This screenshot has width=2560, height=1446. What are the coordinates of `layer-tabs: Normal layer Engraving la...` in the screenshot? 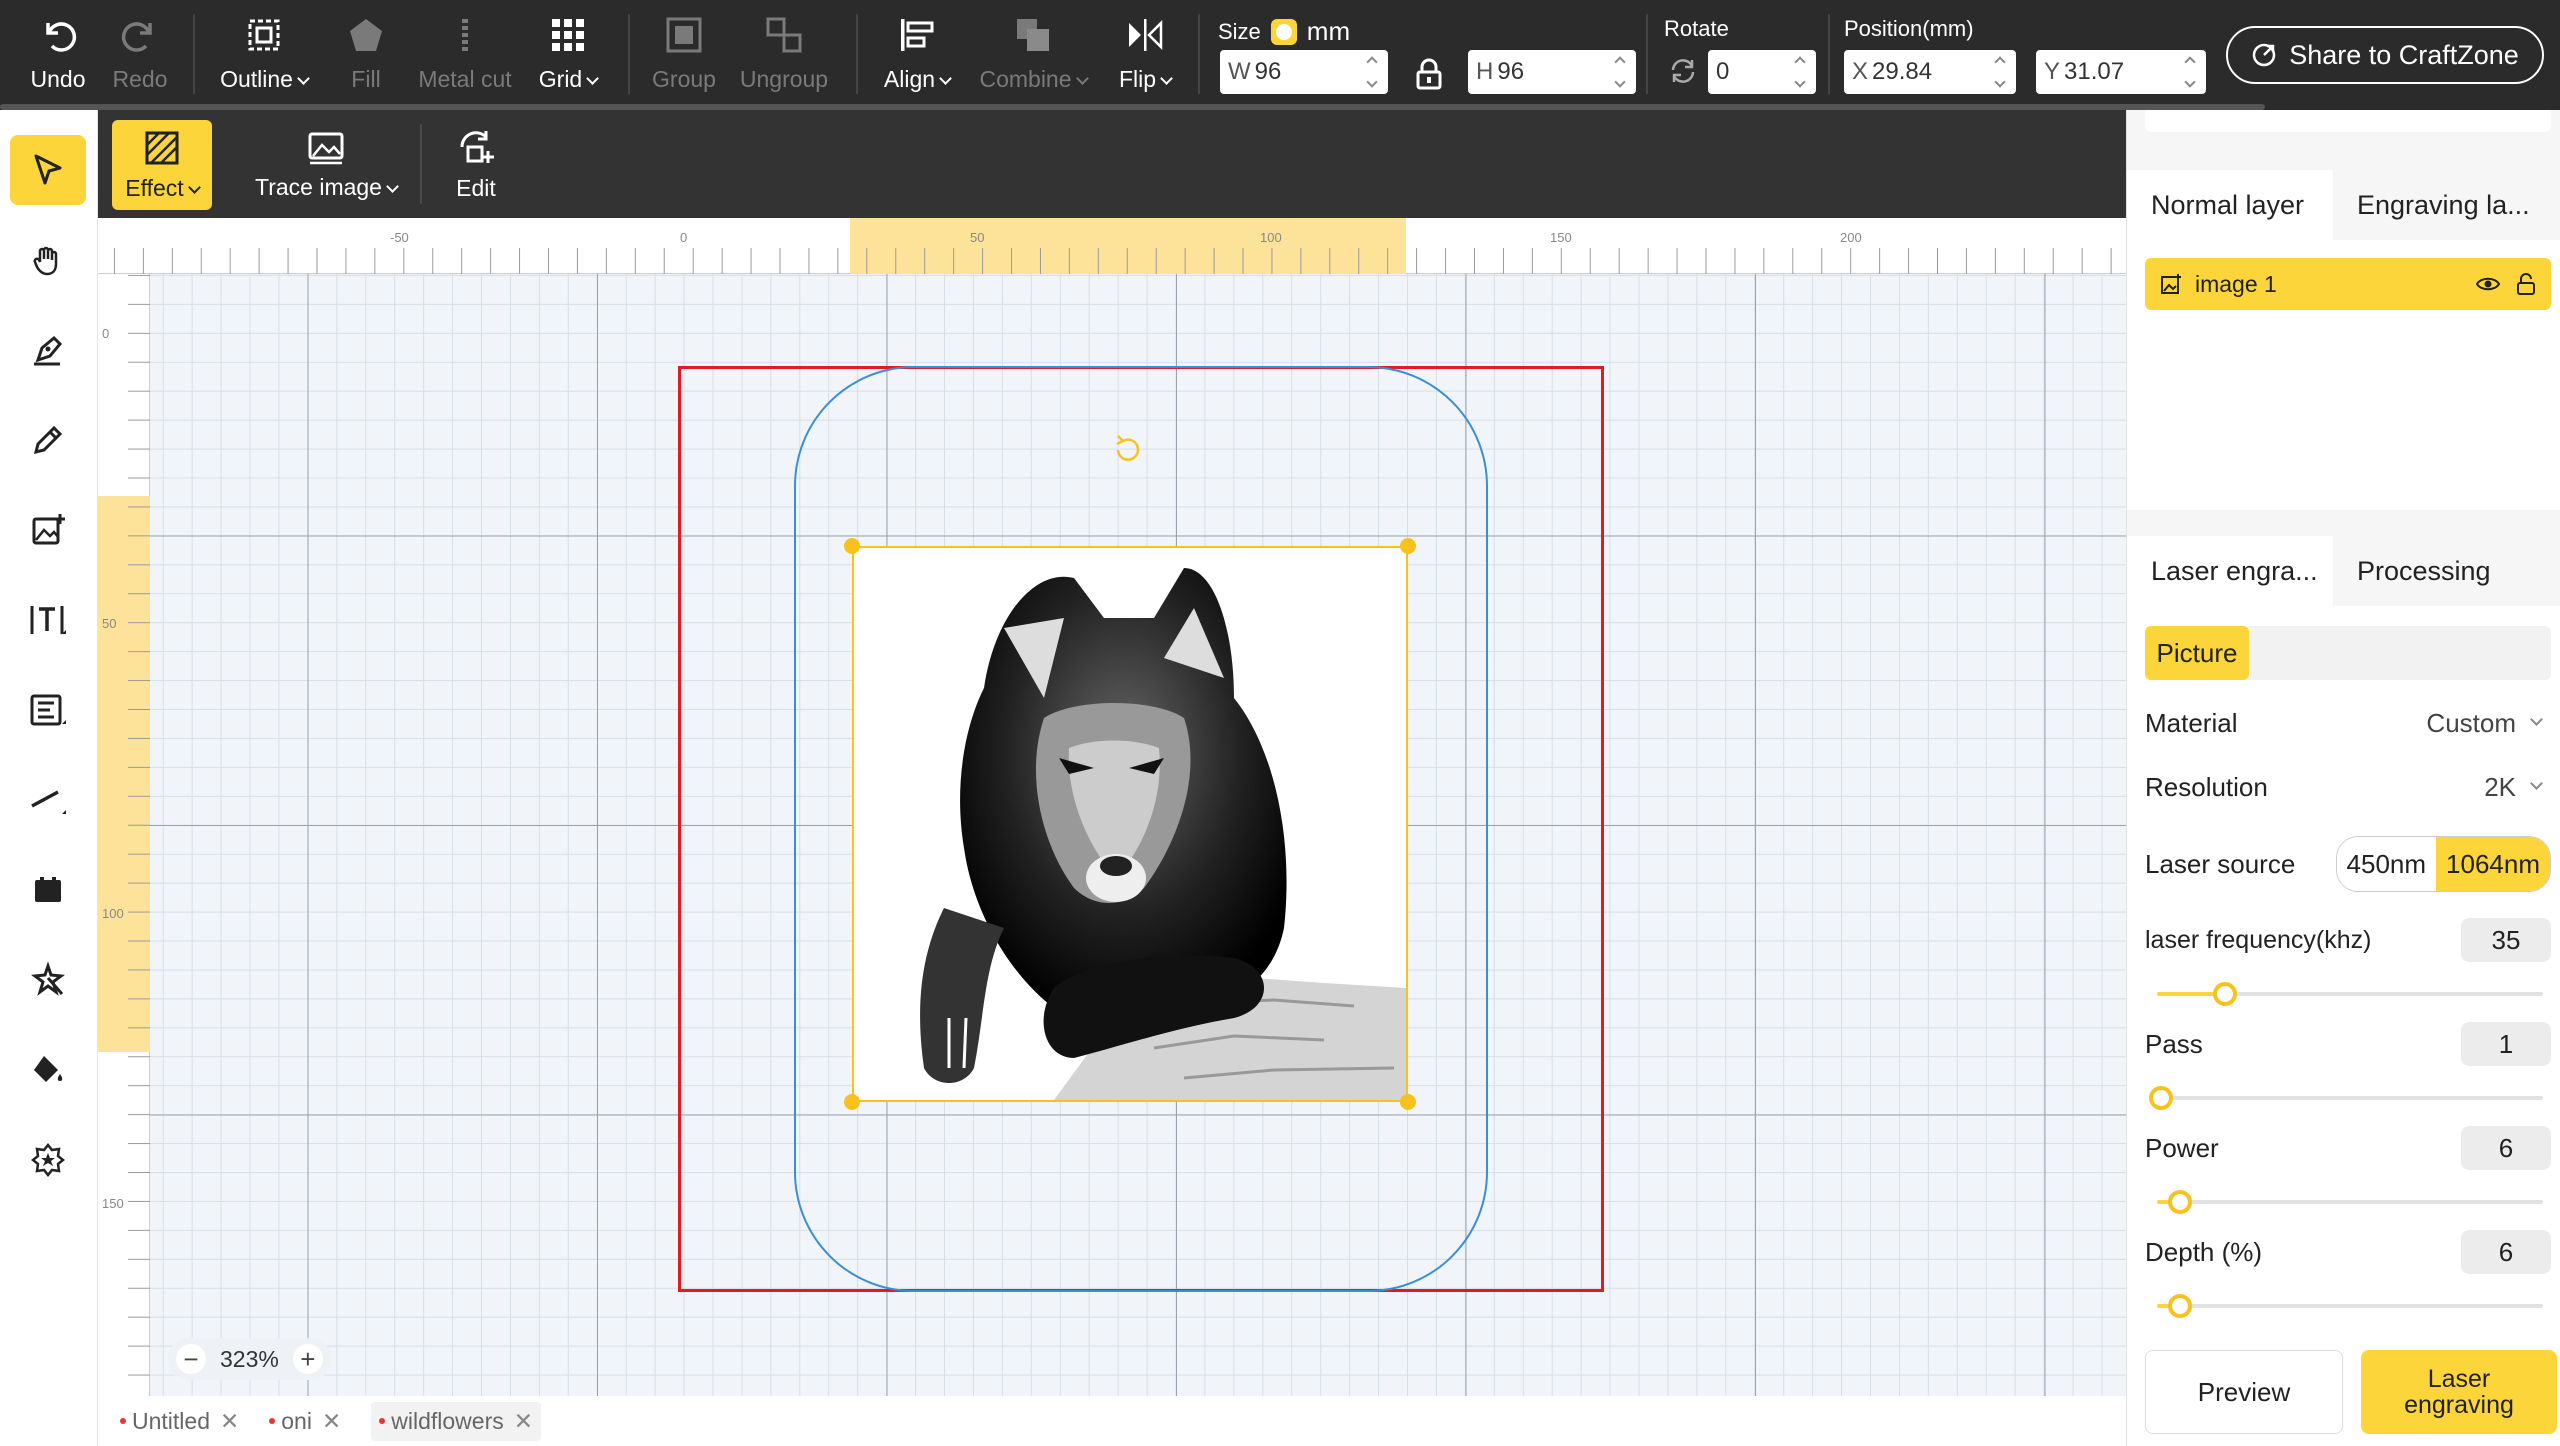 It's located at (2343, 205).